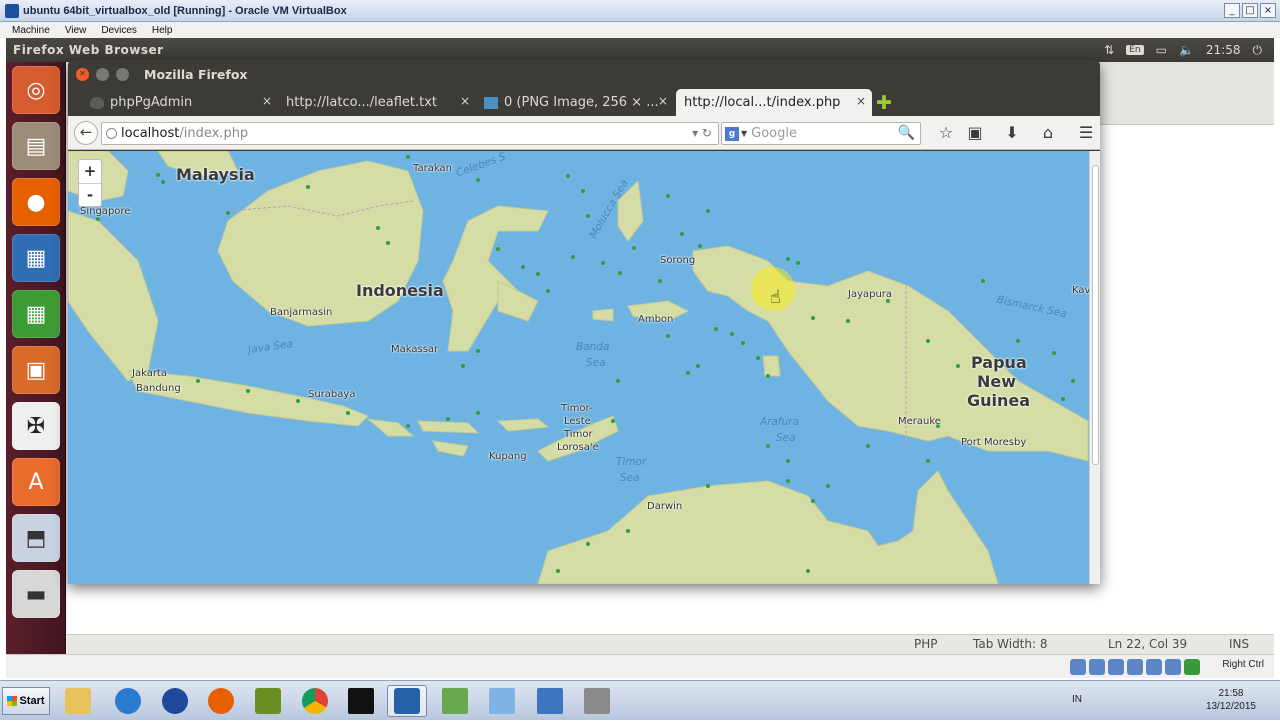  I want to click on map-label-banda-sea-2: Sea, so click(596, 363).